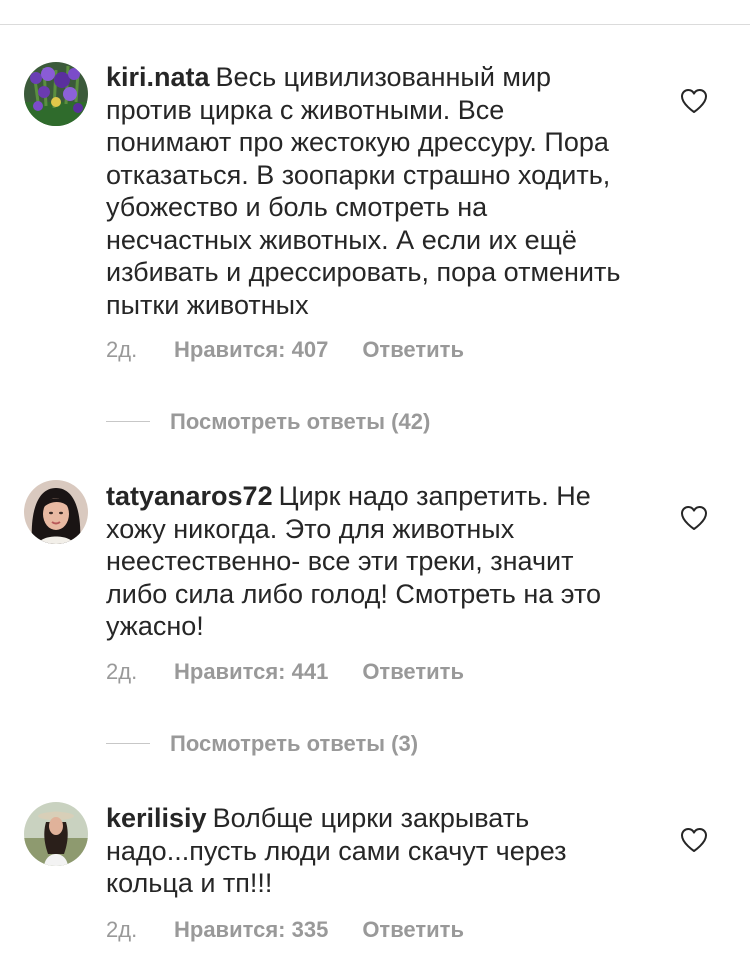  I want to click on comment-meta: 2д. Нравится: 441 Ответить, so click(285, 672).